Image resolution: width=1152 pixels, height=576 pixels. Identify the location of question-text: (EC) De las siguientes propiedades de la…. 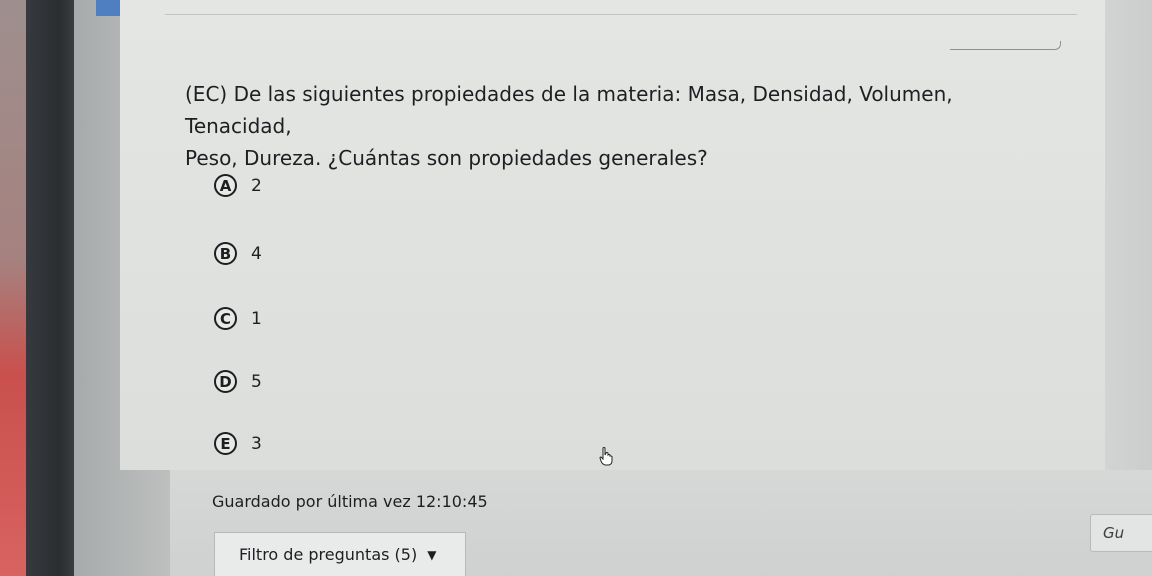
(610, 126).